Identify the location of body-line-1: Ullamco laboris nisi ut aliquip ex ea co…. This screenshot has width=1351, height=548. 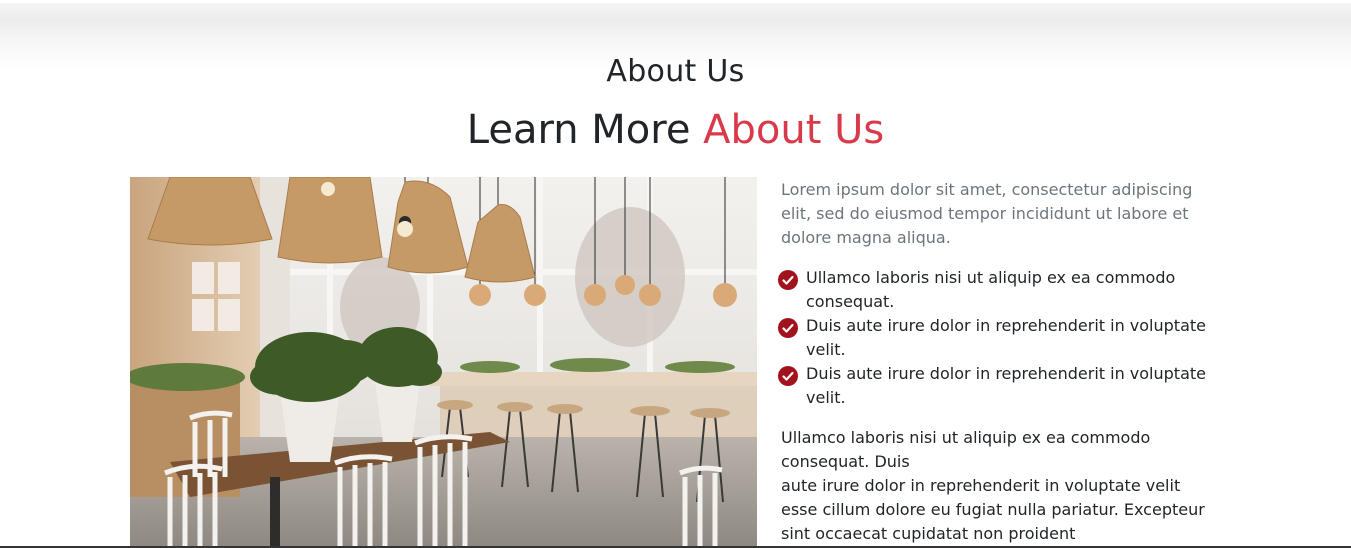
(966, 449).